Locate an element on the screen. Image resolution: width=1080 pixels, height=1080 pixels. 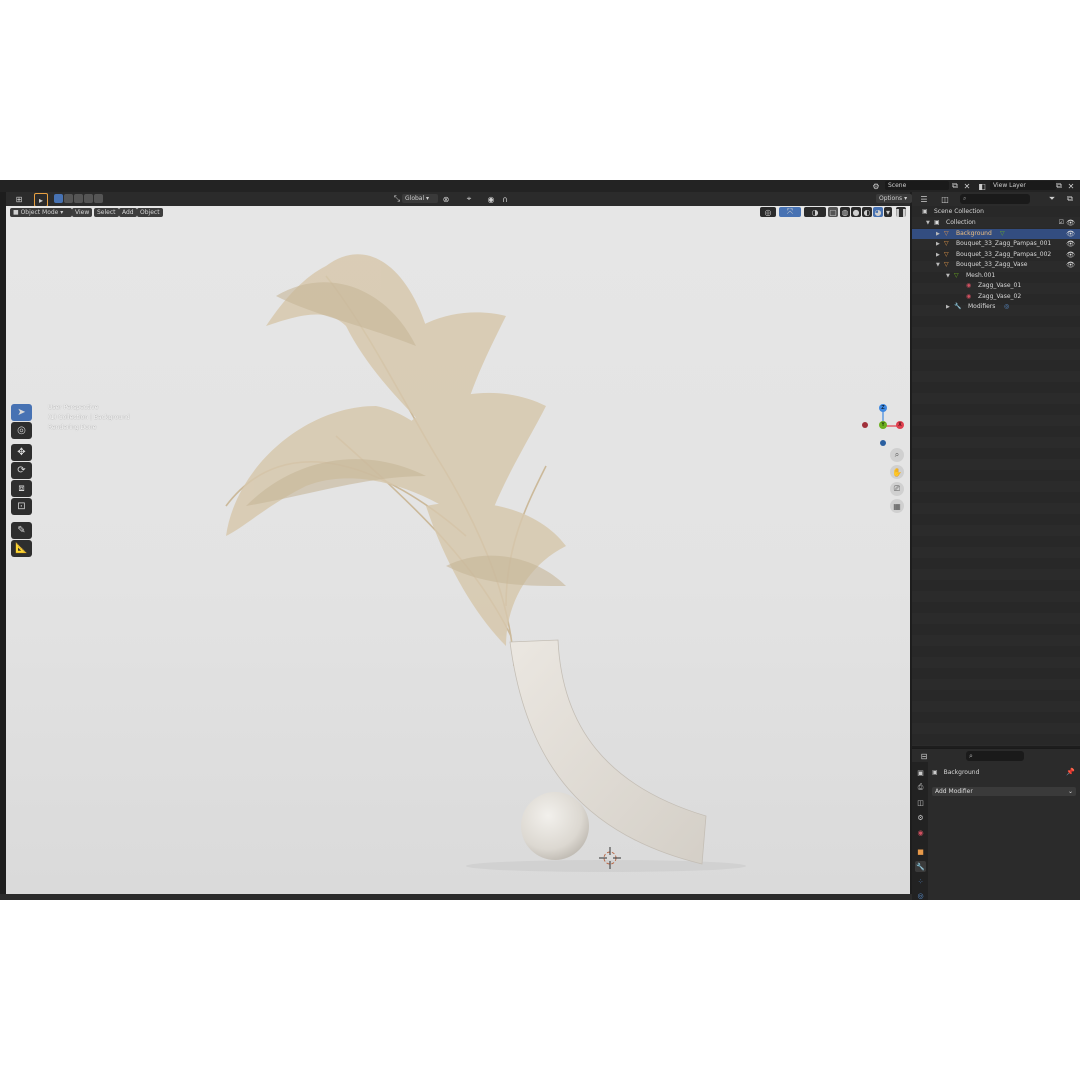
menu-select: Select is located at coordinates (106, 212).